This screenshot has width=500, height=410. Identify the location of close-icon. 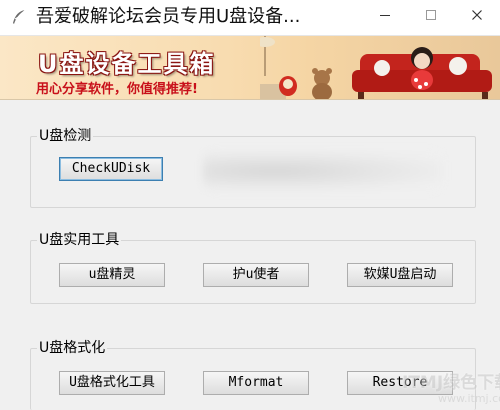
(477, 15).